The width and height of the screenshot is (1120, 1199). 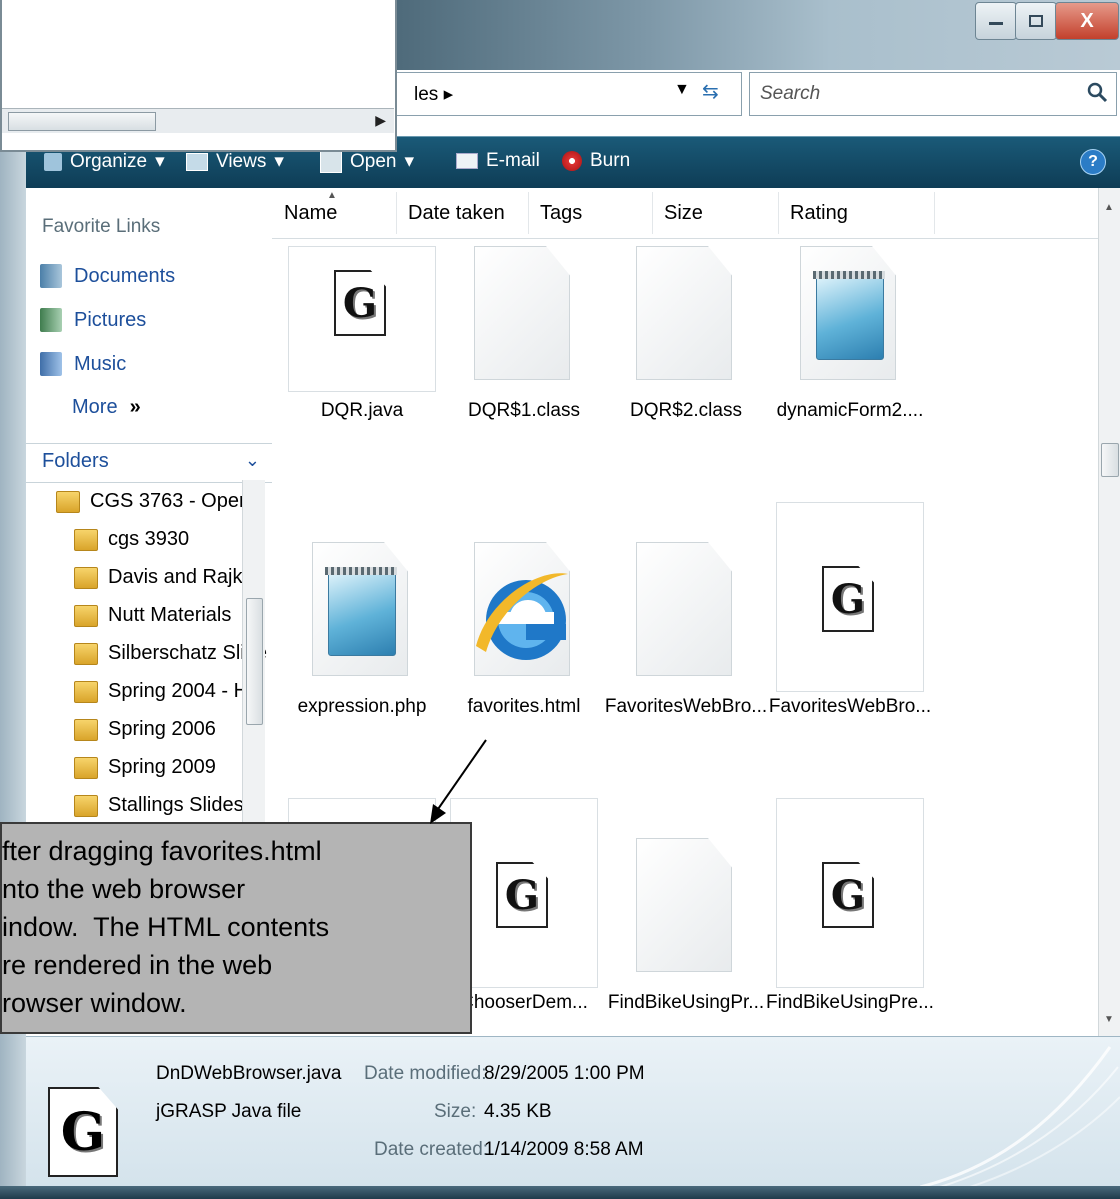 I want to click on pictures-icon, so click(x=51, y=320).